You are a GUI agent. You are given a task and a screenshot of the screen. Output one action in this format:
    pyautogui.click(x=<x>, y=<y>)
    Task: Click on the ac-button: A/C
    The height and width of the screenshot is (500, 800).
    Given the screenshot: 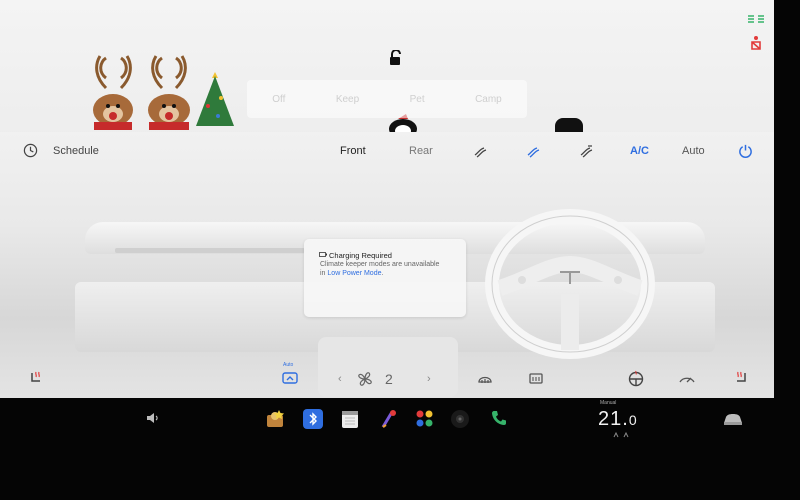 What is the action you would take?
    pyautogui.click(x=639, y=151)
    